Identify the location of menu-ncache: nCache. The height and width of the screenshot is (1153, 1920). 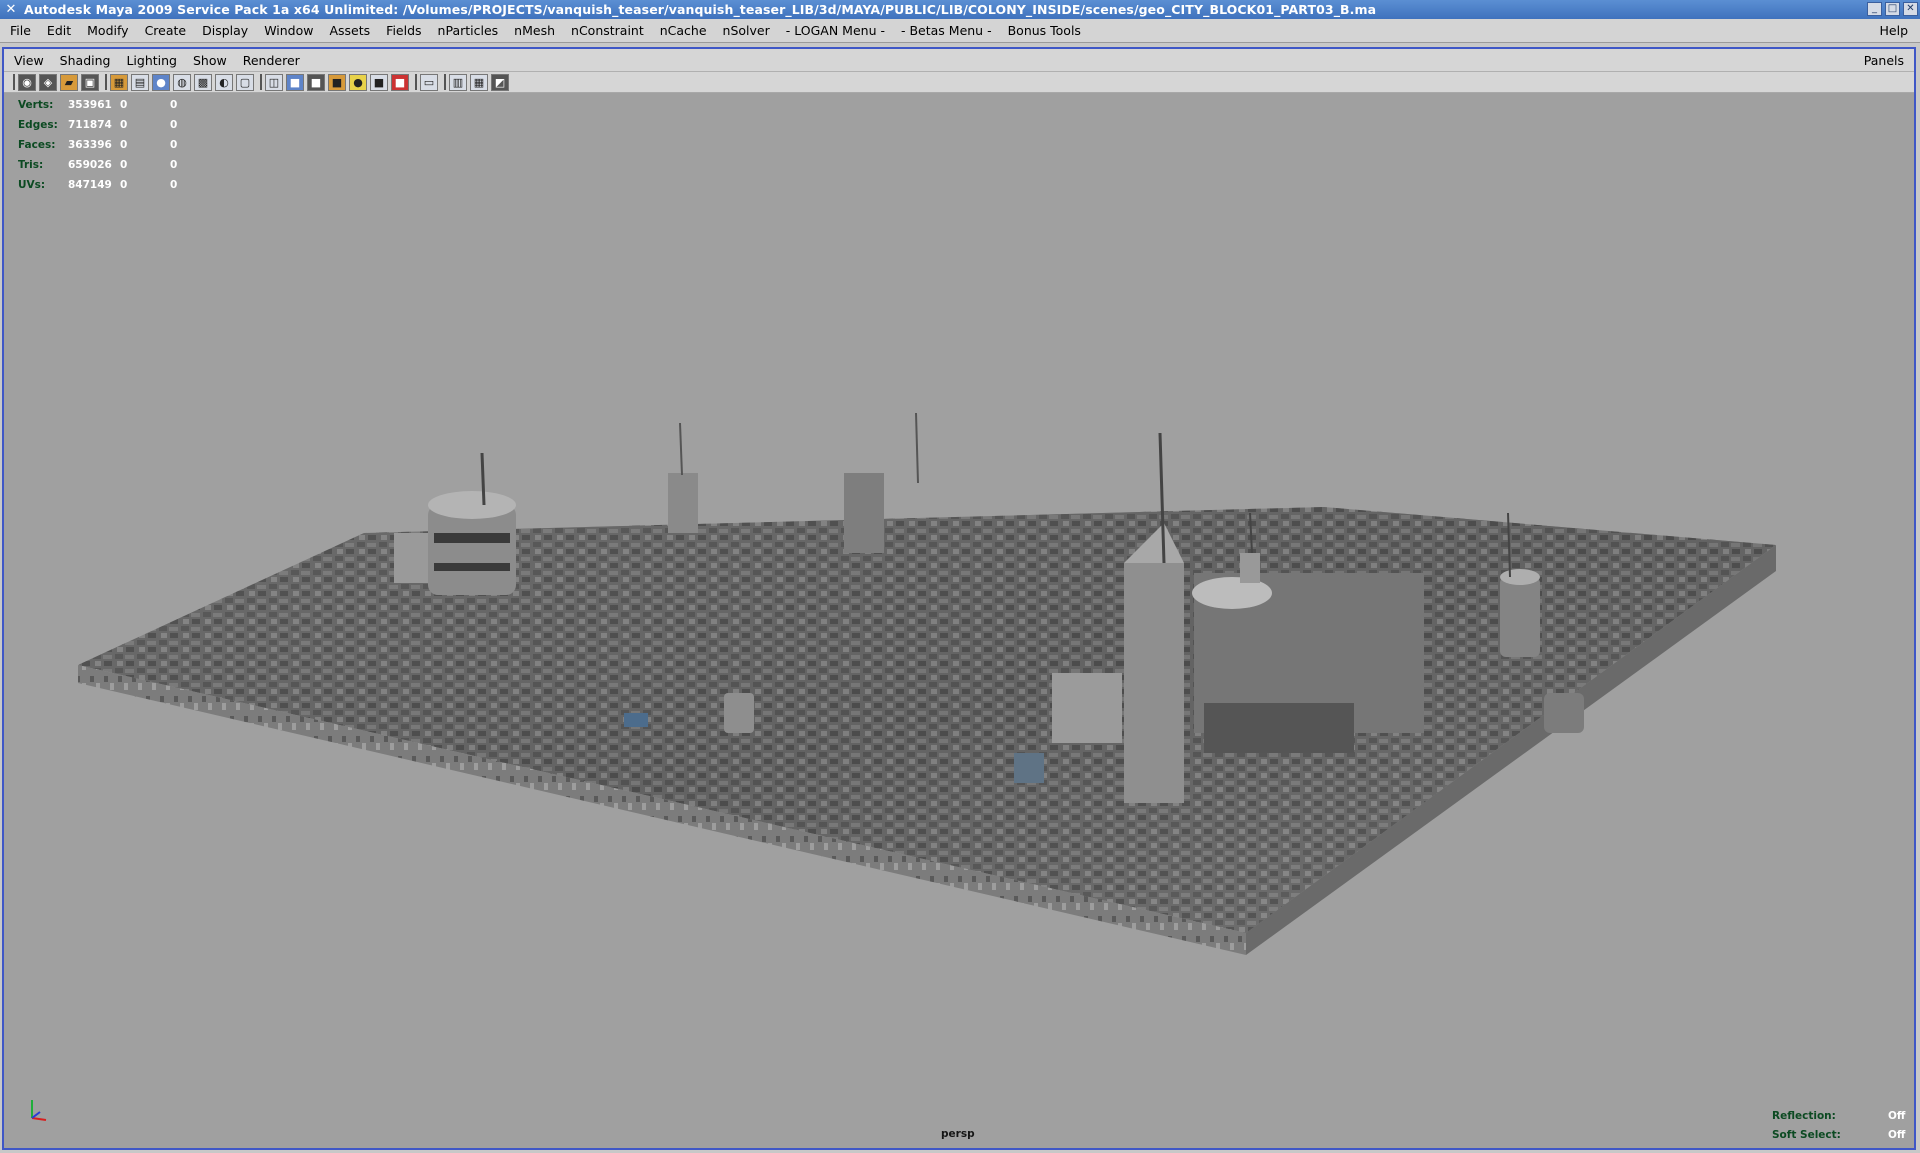
(683, 30).